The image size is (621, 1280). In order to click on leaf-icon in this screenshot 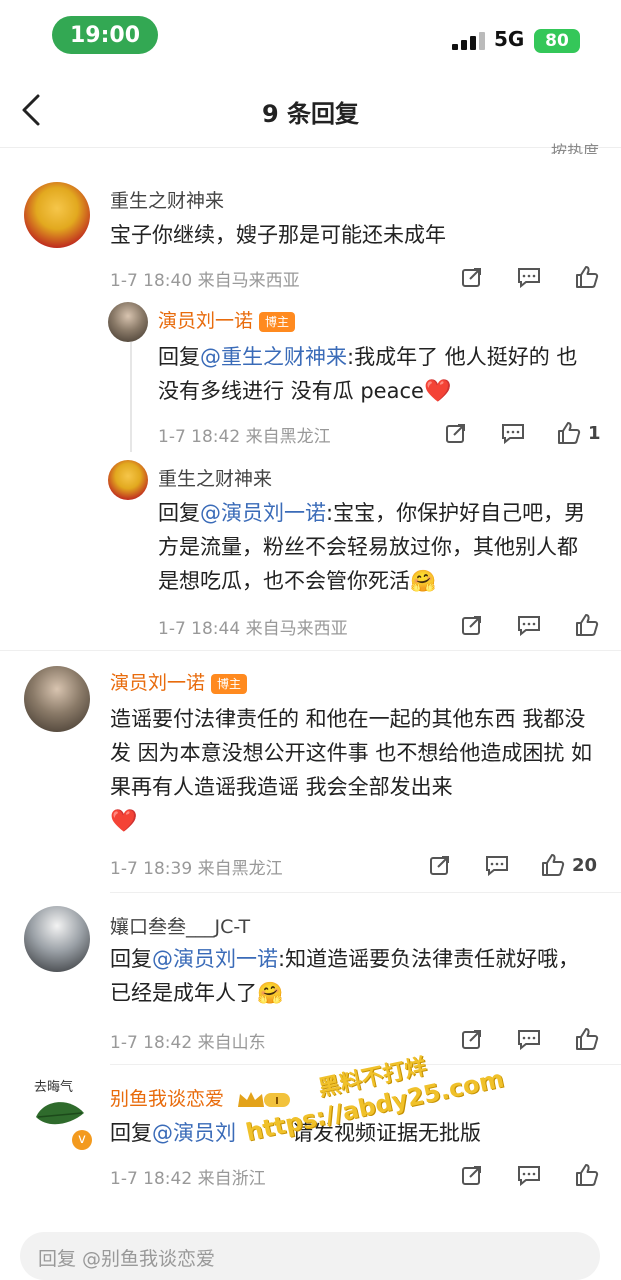, I will do `click(60, 1113)`.